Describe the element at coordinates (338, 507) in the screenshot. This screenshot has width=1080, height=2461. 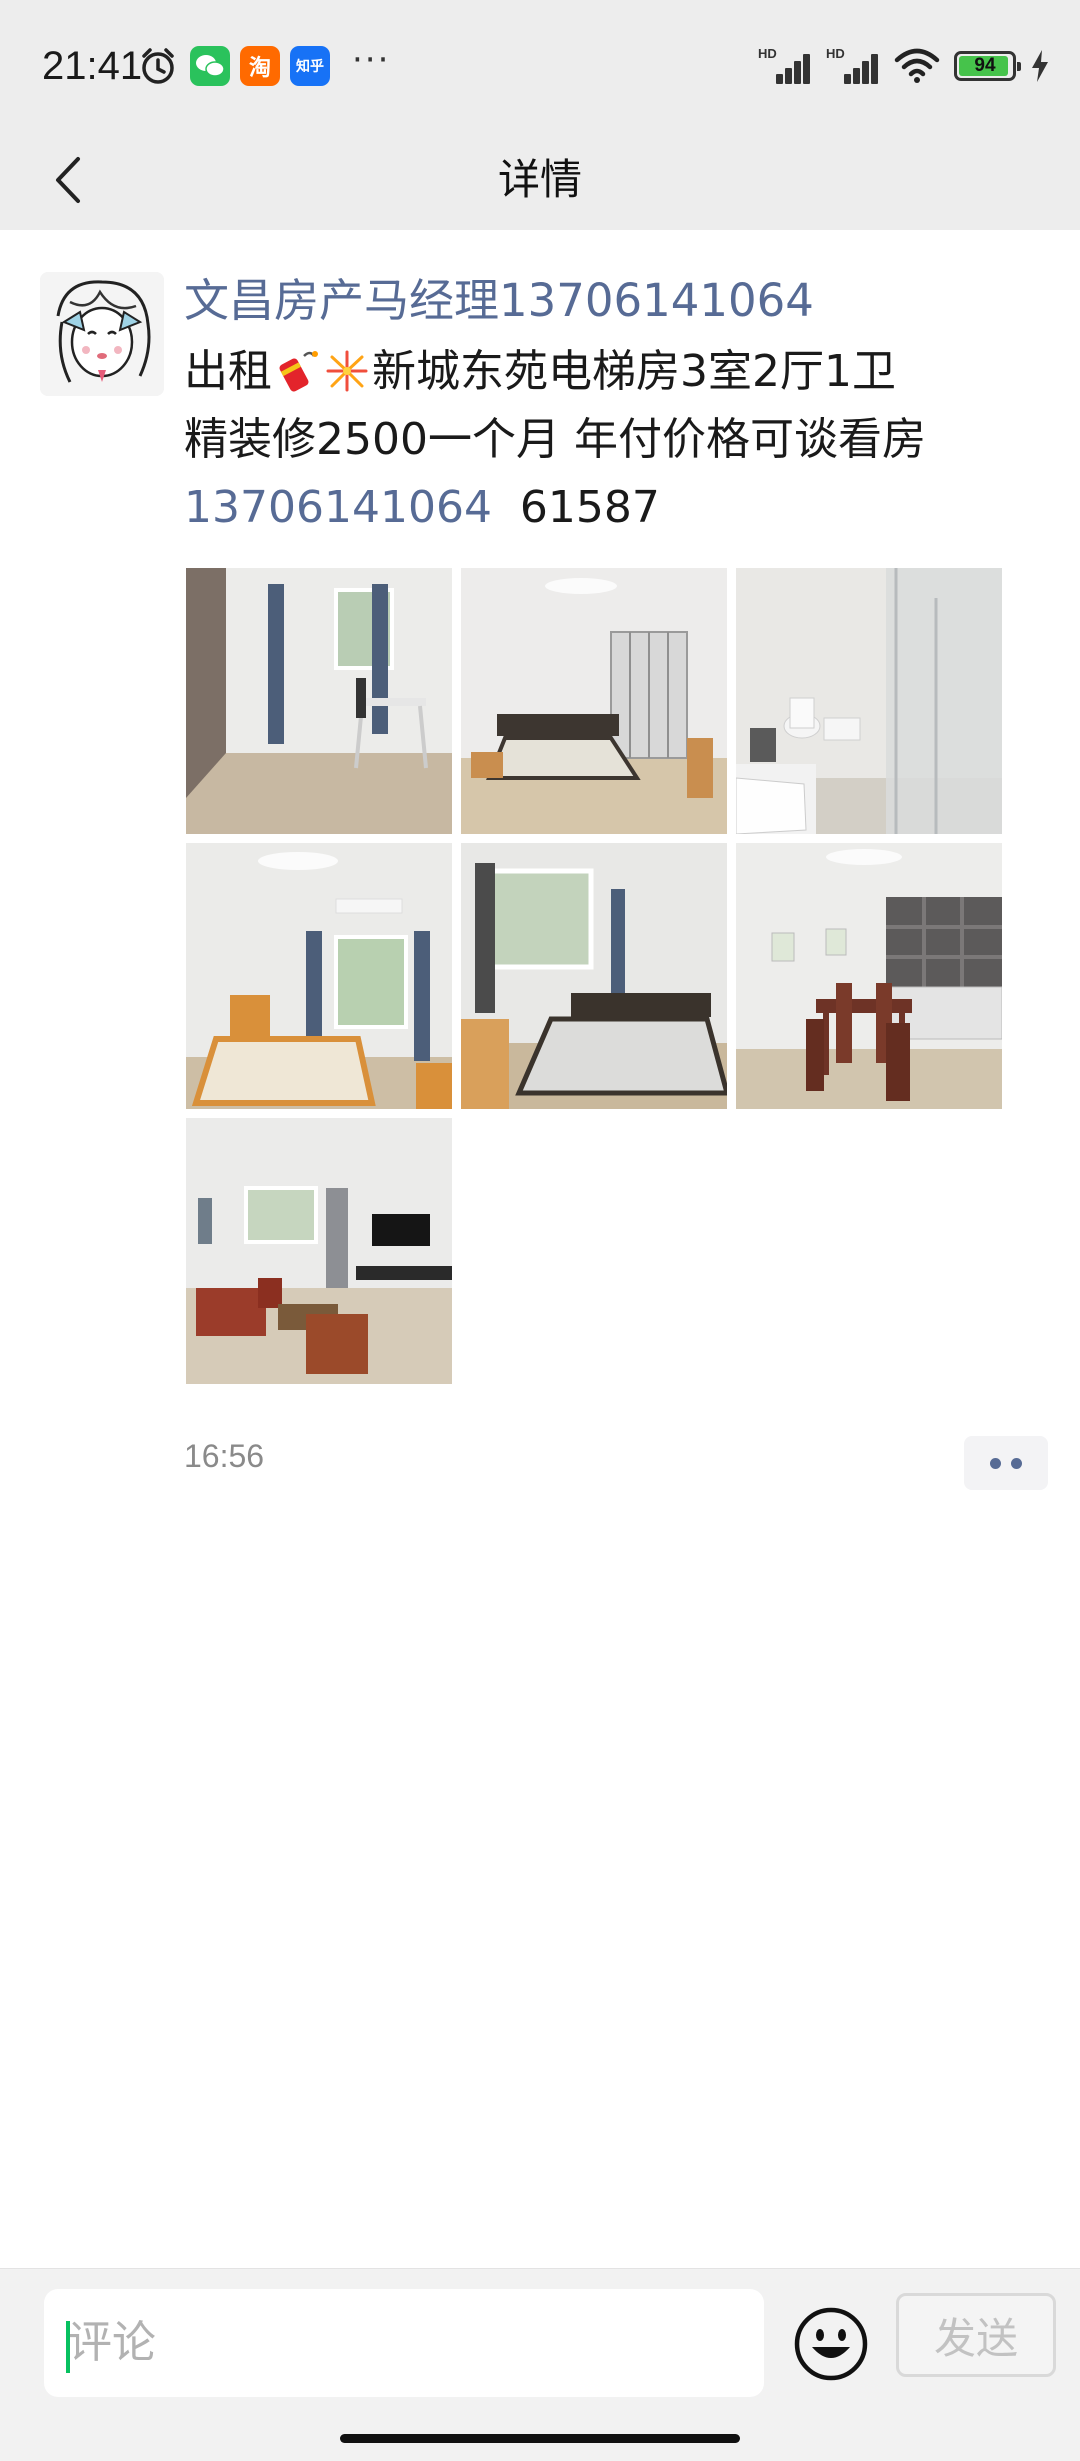
I see `phone-link: 13706141064` at that location.